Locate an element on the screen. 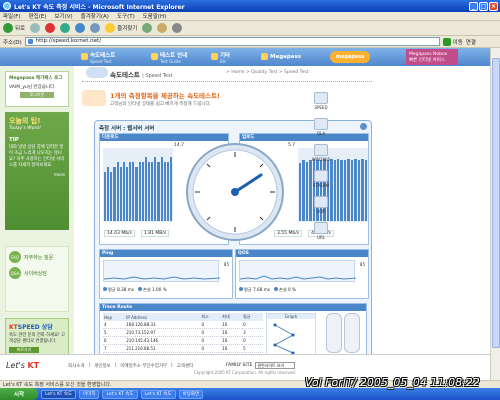 This screenshot has height=400, width=500. close-button: × is located at coordinates (493, 6).